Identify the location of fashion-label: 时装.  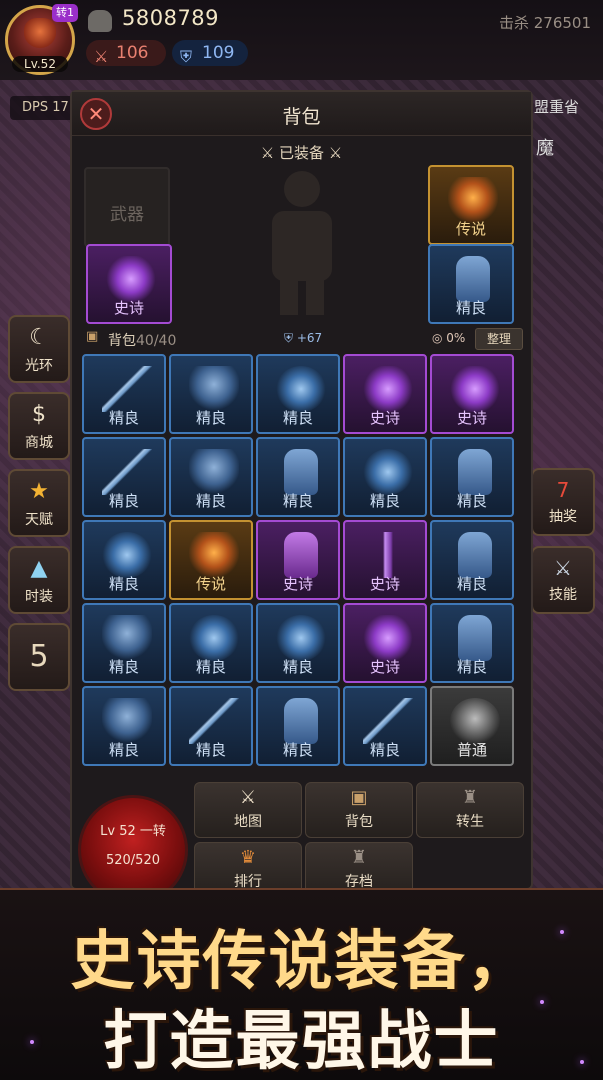
(39, 597).